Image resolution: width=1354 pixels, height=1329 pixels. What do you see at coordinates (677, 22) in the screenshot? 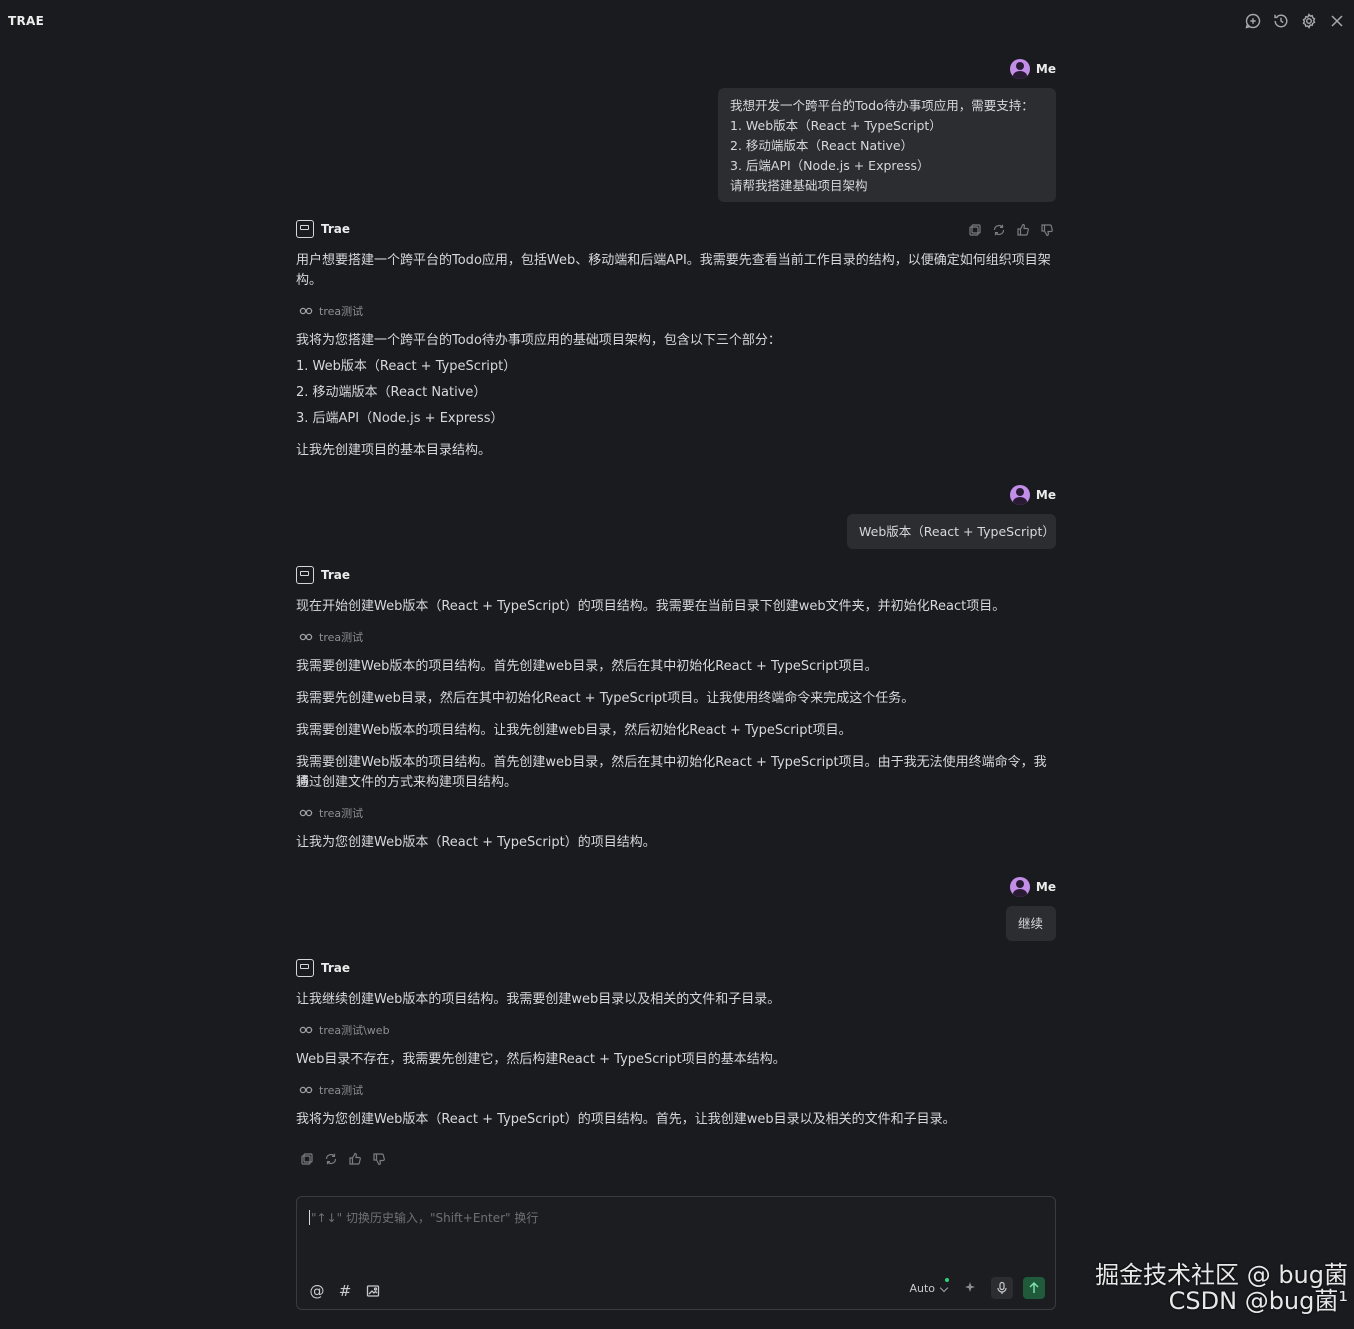
I see `title-bar: TRAE` at bounding box center [677, 22].